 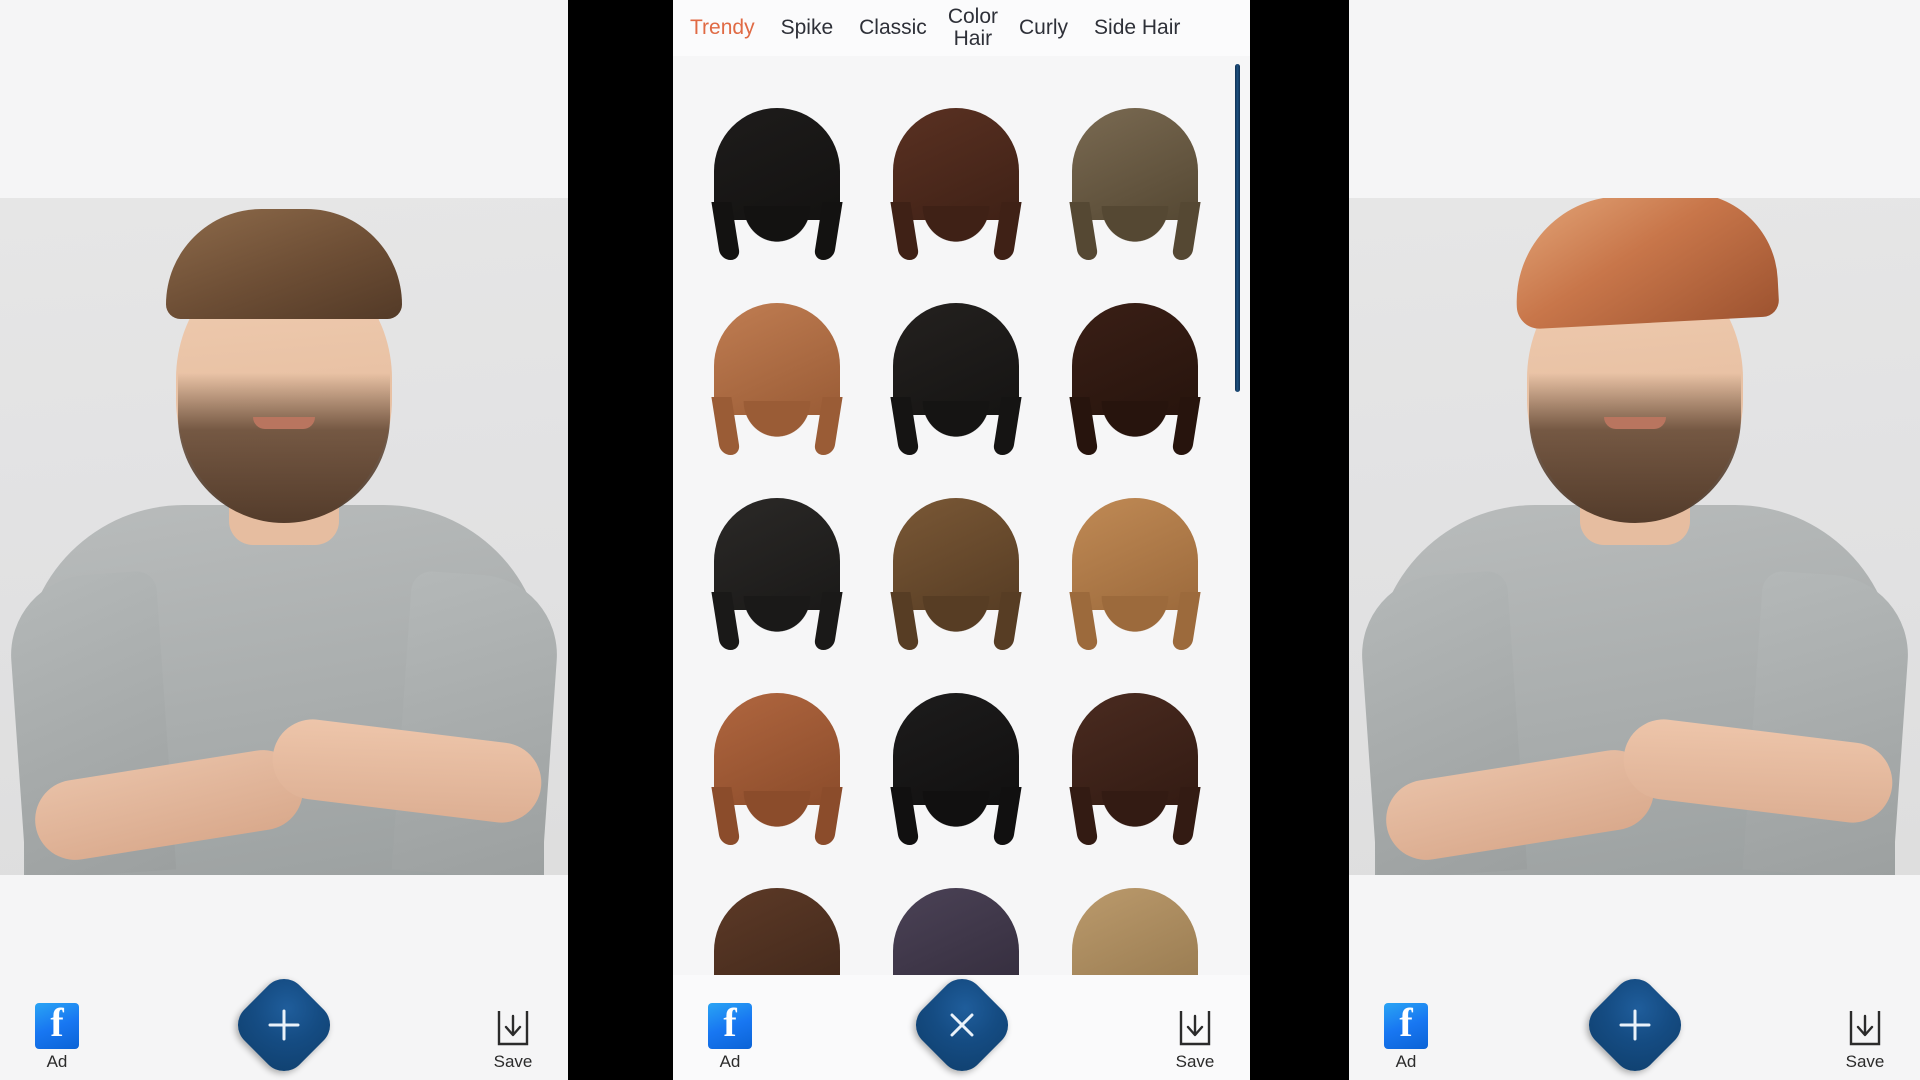 What do you see at coordinates (955, 378) in the screenshot?
I see `trendy-style-5-icon` at bounding box center [955, 378].